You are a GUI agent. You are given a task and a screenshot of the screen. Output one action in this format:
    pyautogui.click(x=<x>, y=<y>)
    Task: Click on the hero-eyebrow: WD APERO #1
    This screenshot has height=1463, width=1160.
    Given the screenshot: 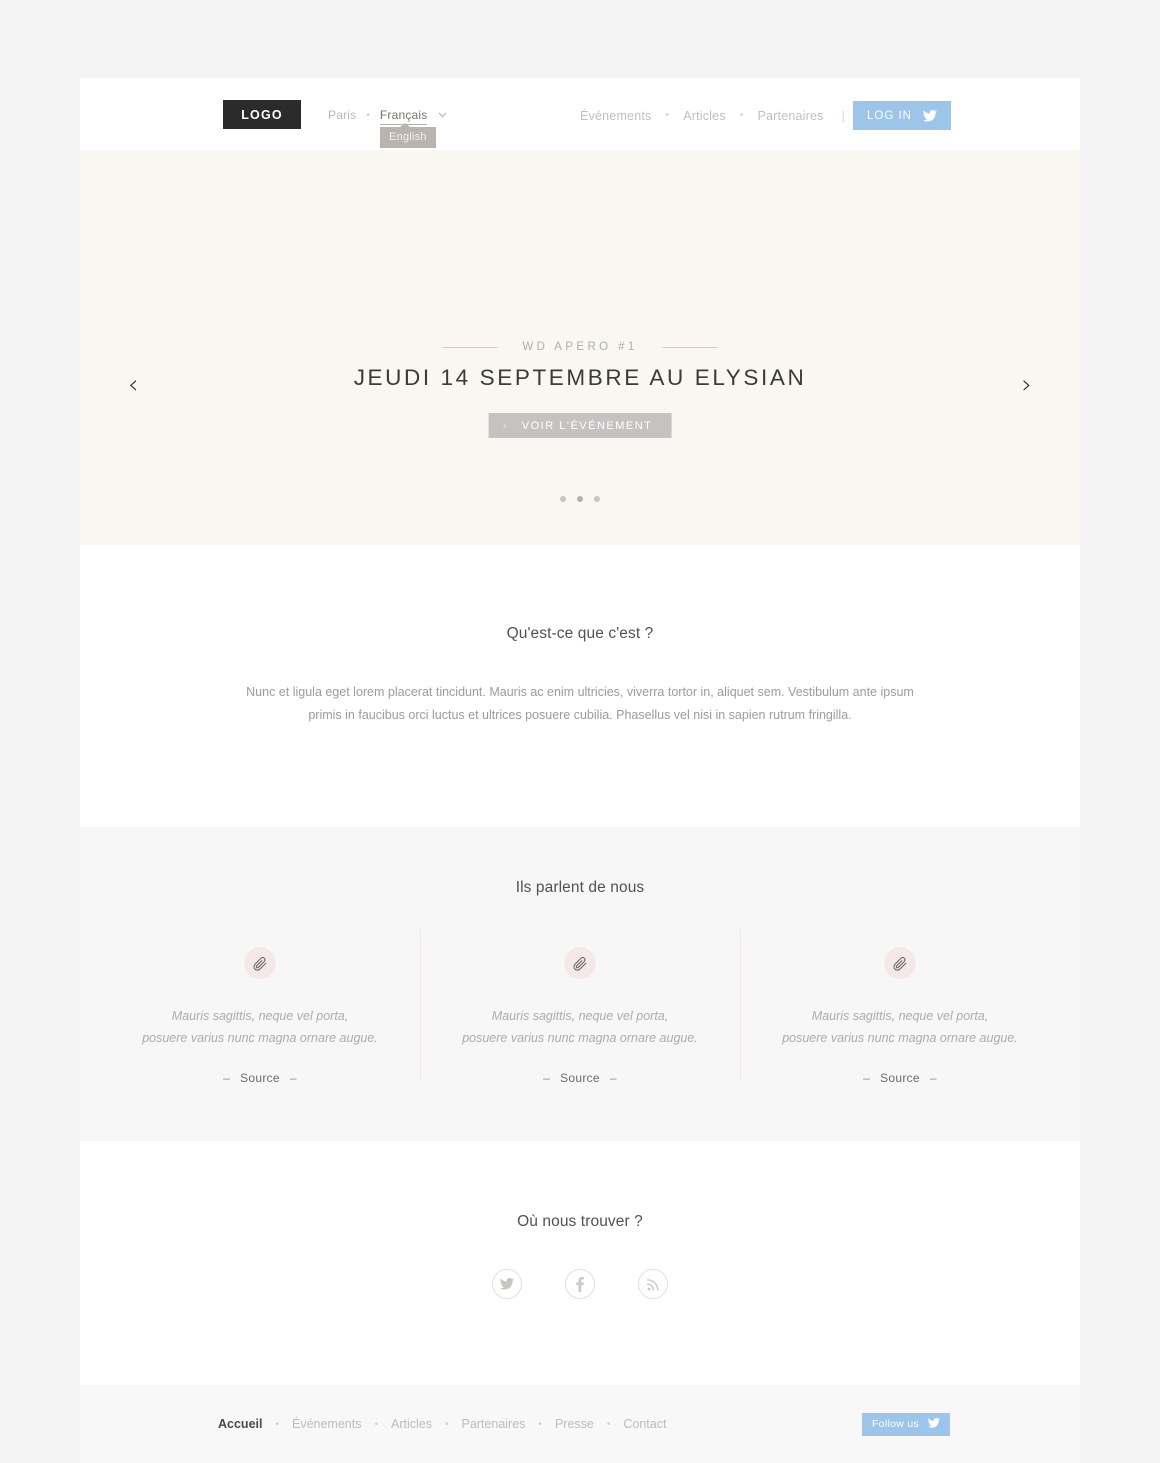 What is the action you would take?
    pyautogui.click(x=580, y=347)
    